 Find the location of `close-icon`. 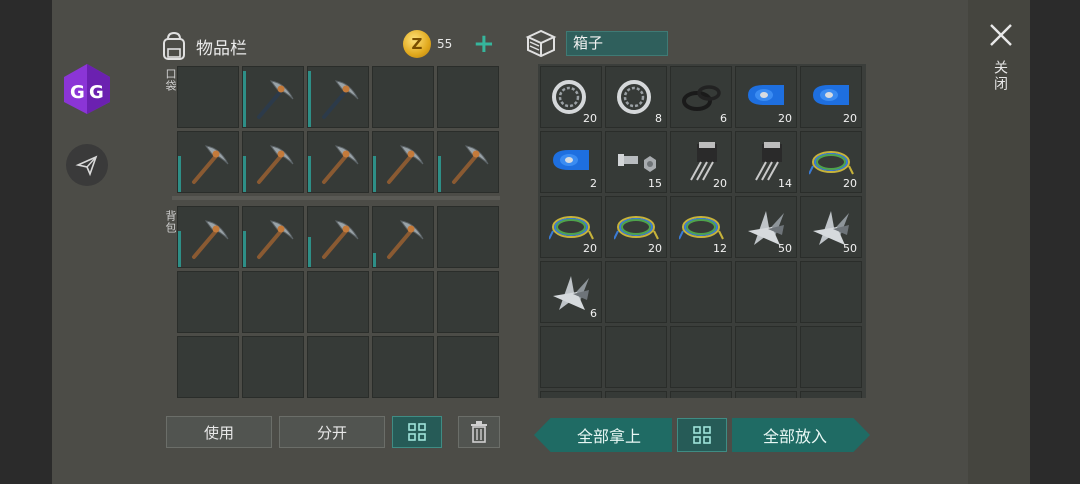

close-icon is located at coordinates (1001, 35).